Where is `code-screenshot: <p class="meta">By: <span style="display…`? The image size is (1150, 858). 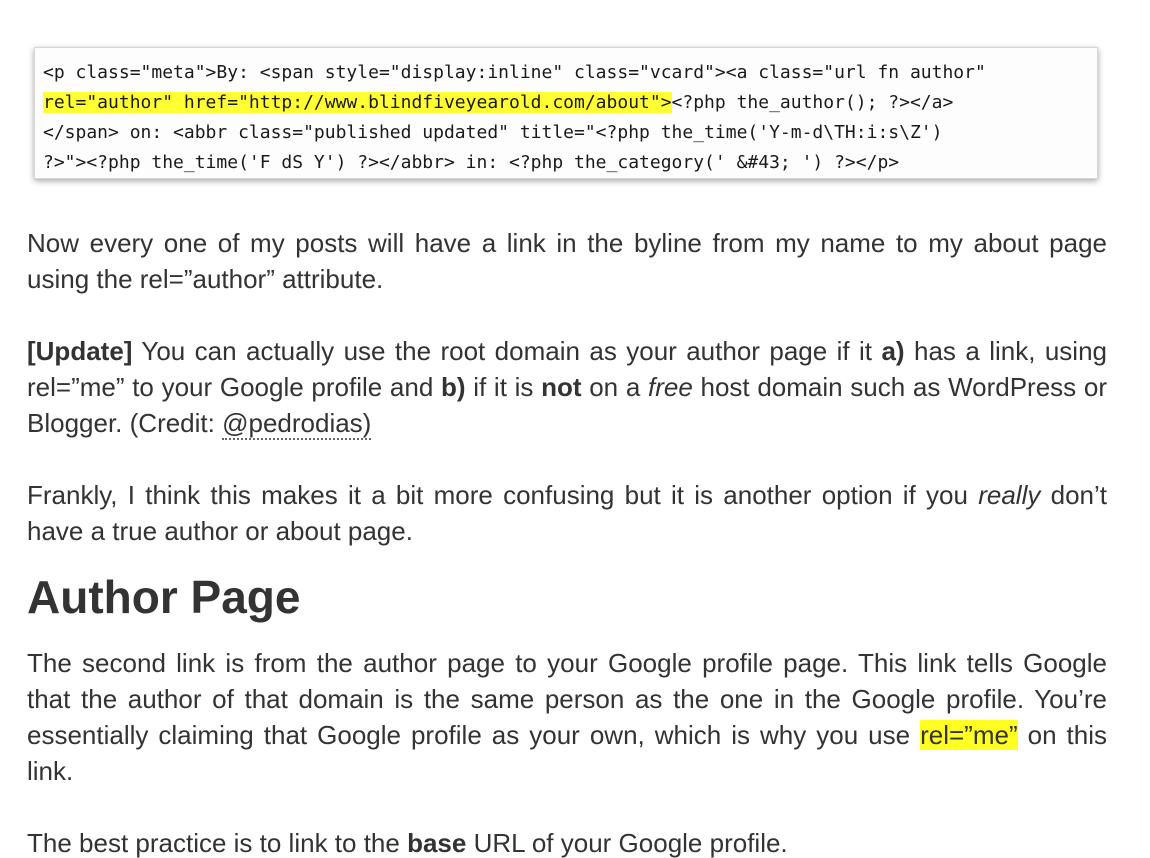 code-screenshot: <p class="meta">By: <span style="display… is located at coordinates (566, 113).